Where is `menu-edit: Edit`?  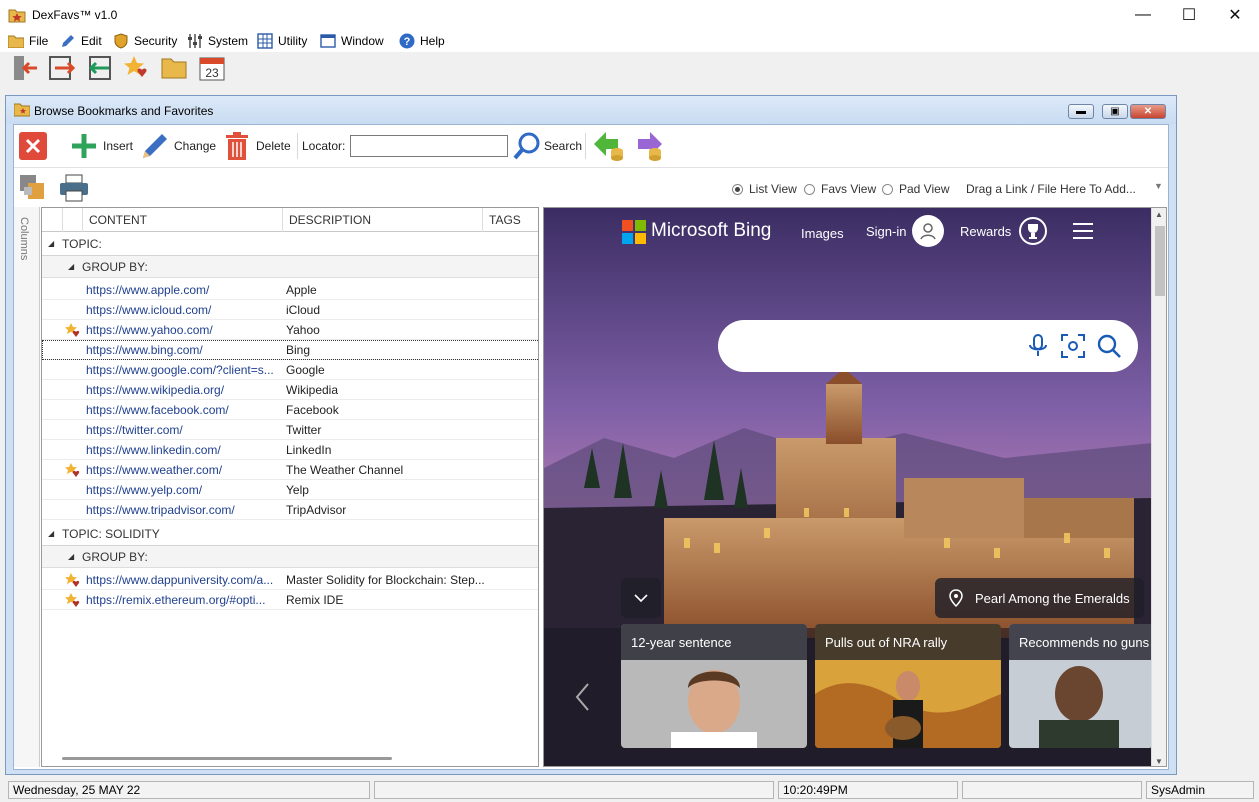
menu-edit: Edit is located at coordinates (81, 41).